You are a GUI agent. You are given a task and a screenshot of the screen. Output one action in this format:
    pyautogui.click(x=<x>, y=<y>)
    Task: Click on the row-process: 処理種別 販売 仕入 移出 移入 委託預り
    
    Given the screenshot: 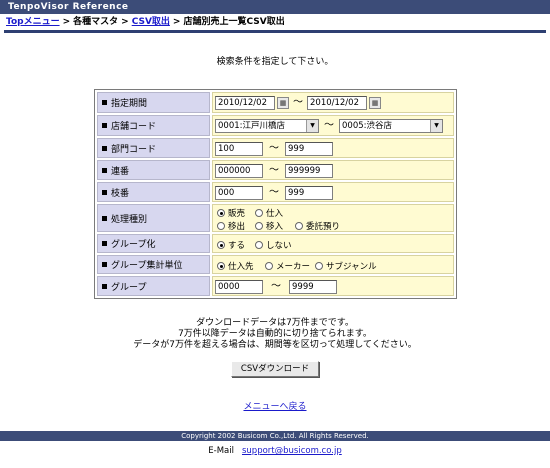 What is the action you would take?
    pyautogui.click(x=275, y=218)
    